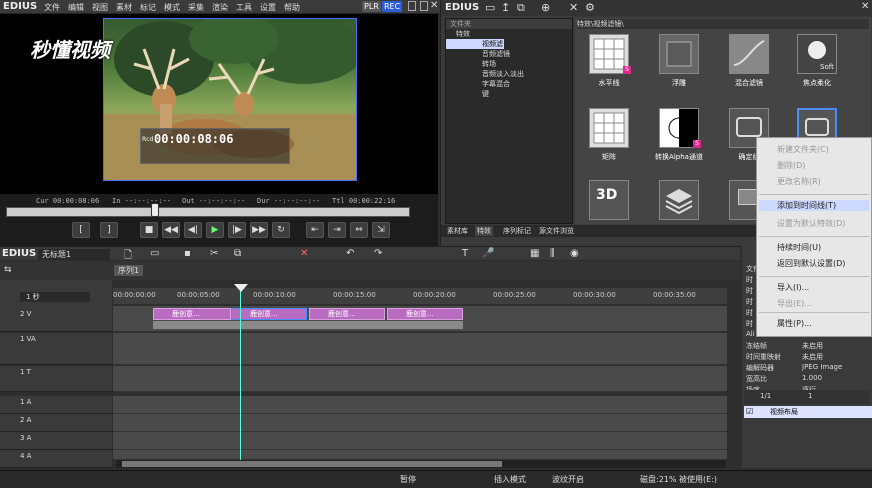 This screenshot has height=488, width=872. What do you see at coordinates (337, 230) in the screenshot?
I see `overwrite-button: ⇥` at bounding box center [337, 230].